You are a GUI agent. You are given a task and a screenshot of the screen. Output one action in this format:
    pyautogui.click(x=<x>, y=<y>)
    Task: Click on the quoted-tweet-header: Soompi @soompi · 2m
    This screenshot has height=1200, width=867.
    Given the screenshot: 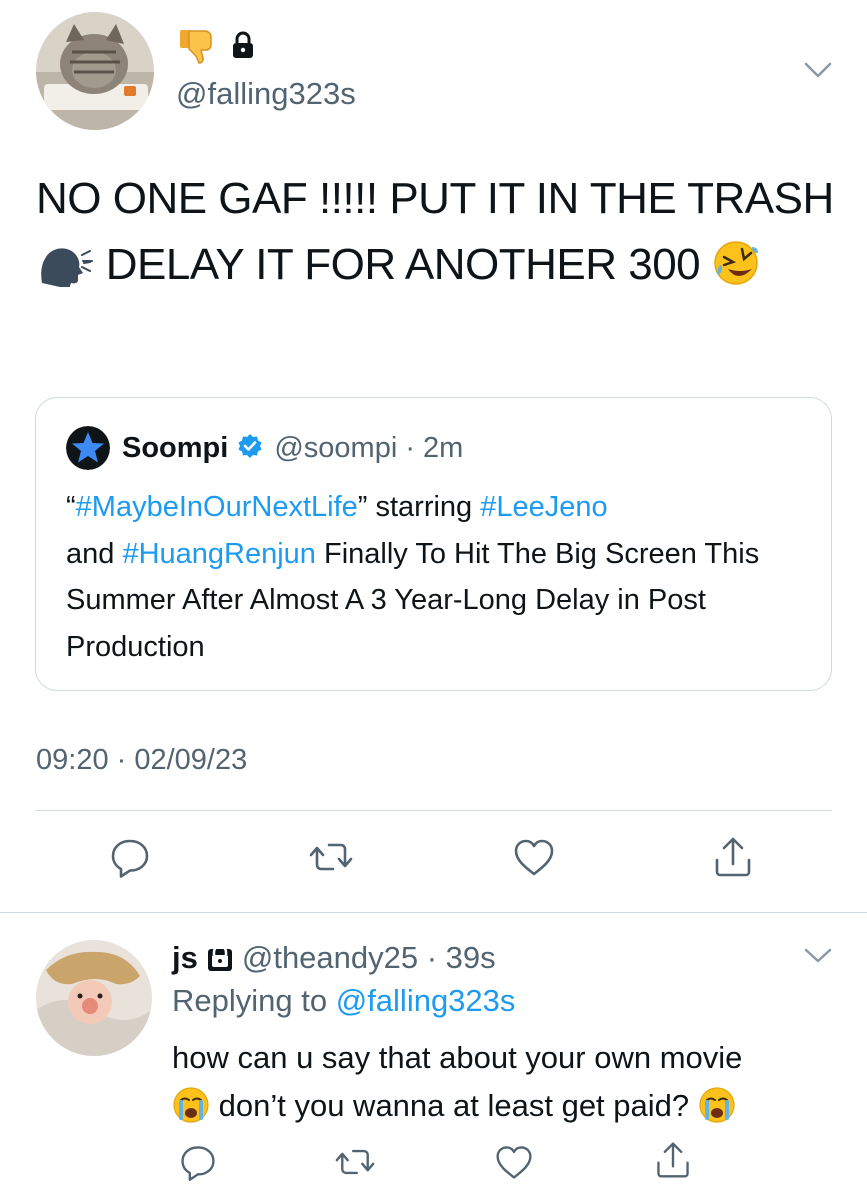 What is the action you would take?
    pyautogui.click(x=265, y=448)
    